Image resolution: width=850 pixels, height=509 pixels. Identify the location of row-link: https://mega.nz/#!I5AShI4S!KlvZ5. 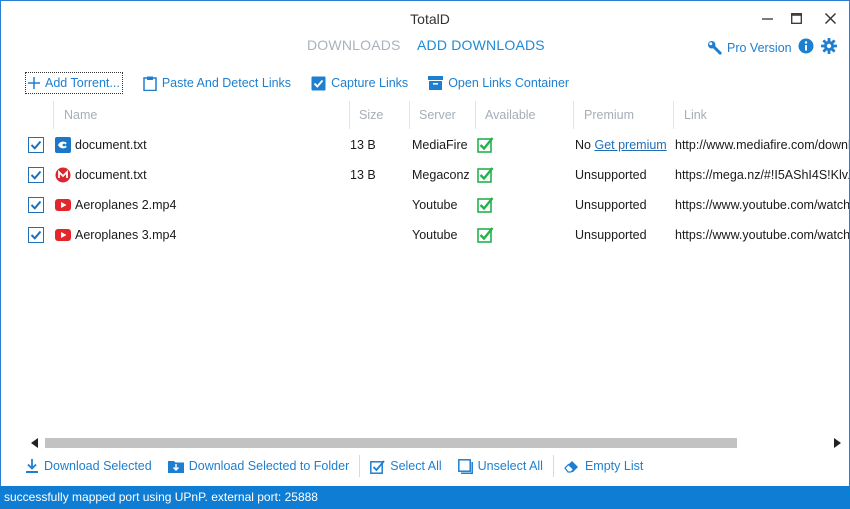
(762, 175).